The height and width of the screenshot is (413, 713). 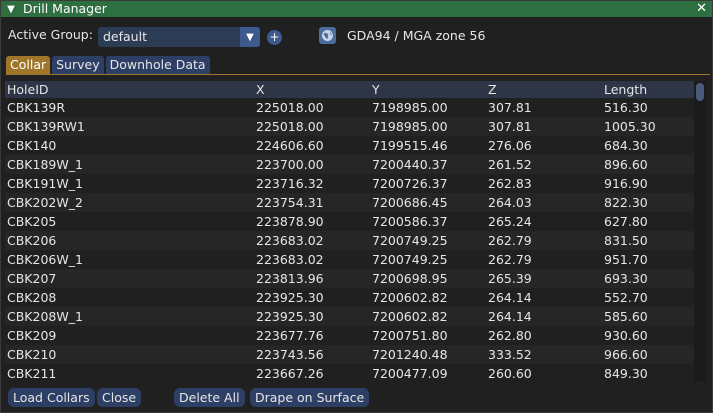 What do you see at coordinates (410, 259) in the screenshot?
I see `cell-y: 7200749.25` at bounding box center [410, 259].